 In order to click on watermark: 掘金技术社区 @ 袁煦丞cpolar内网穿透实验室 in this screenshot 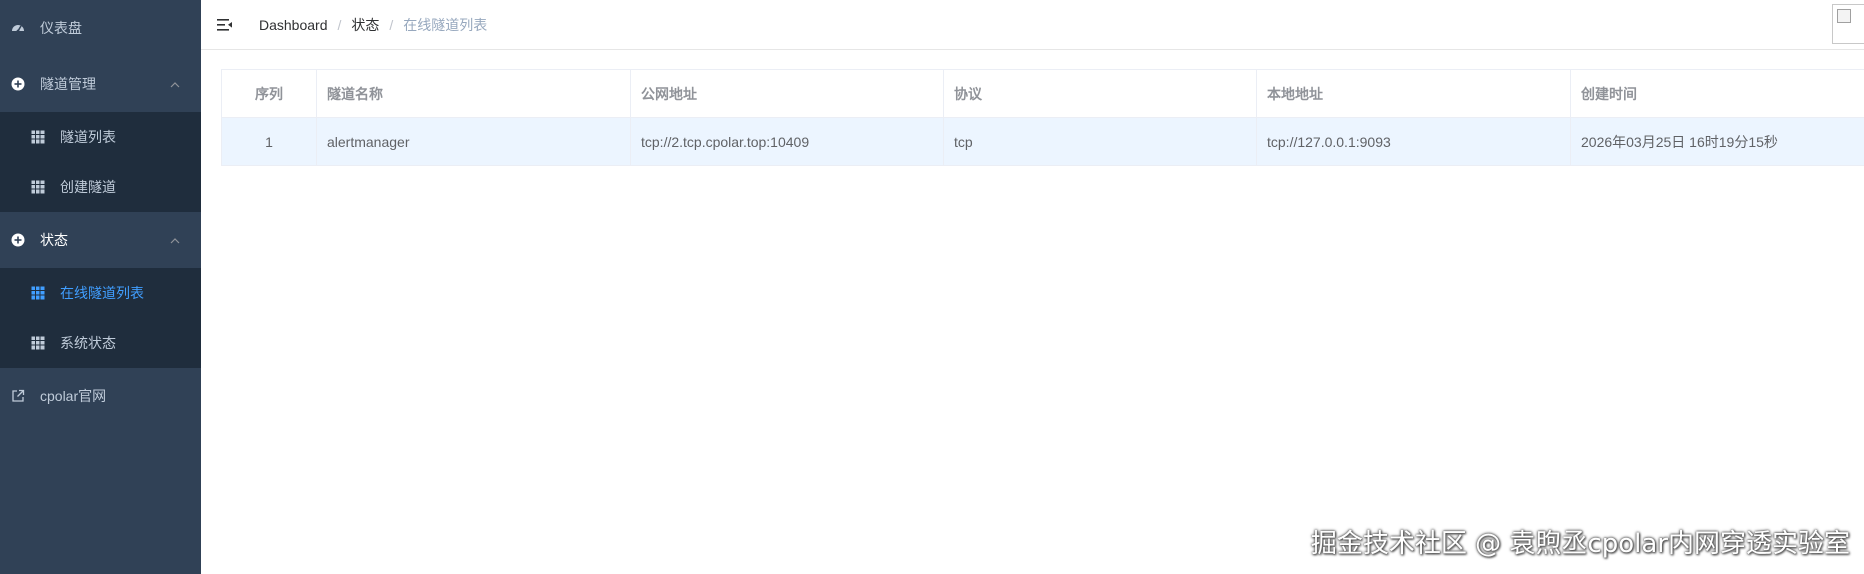, I will do `click(1580, 544)`.